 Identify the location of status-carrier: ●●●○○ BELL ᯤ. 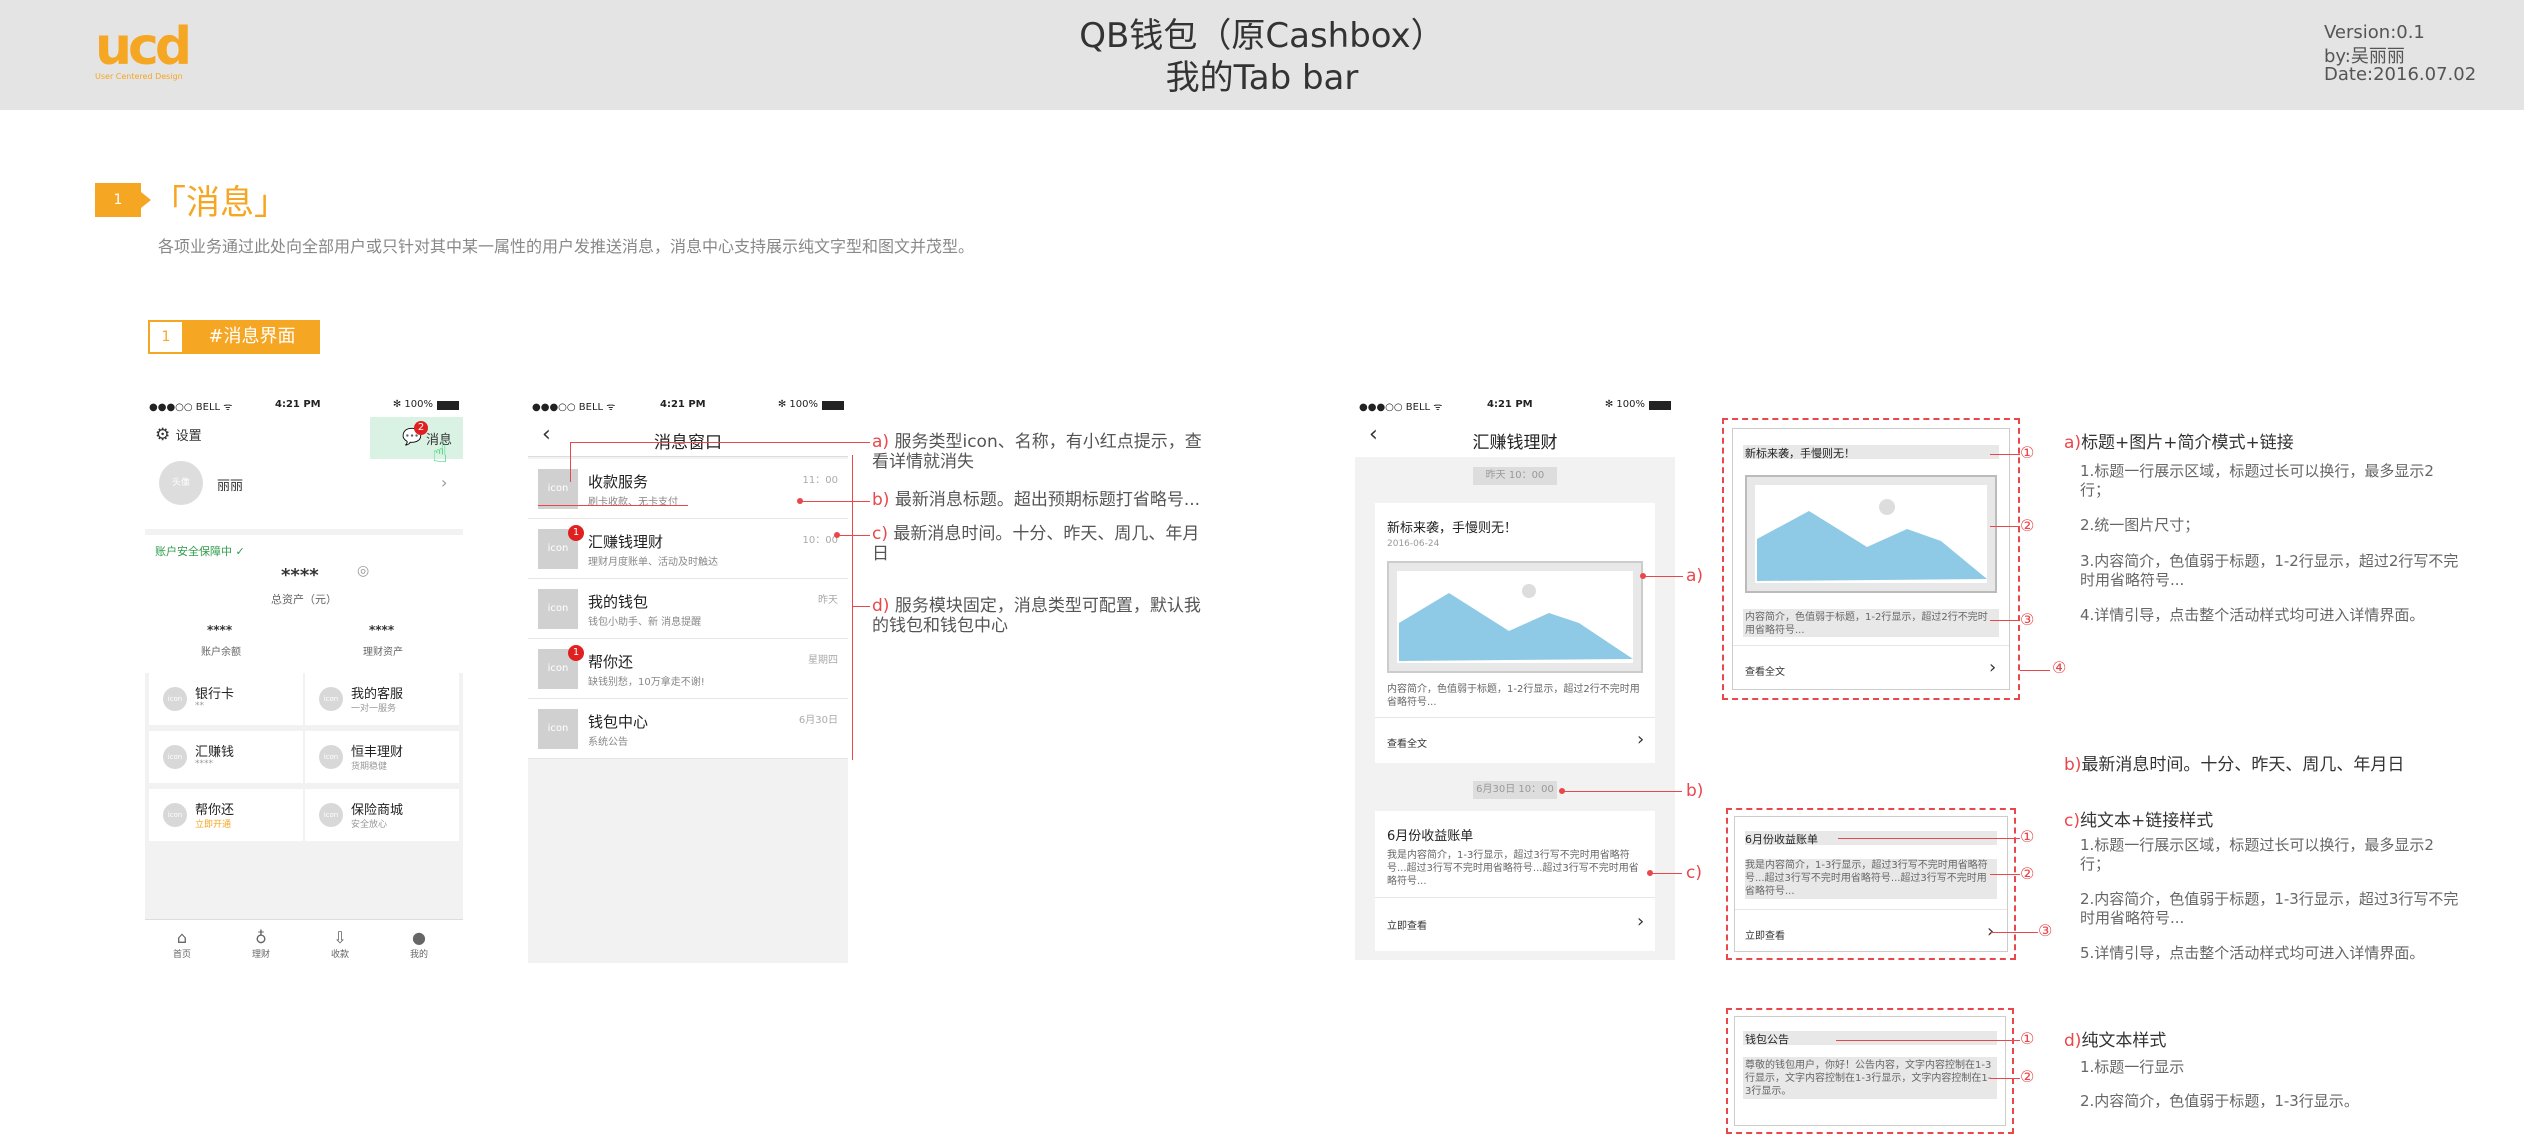
(191, 407).